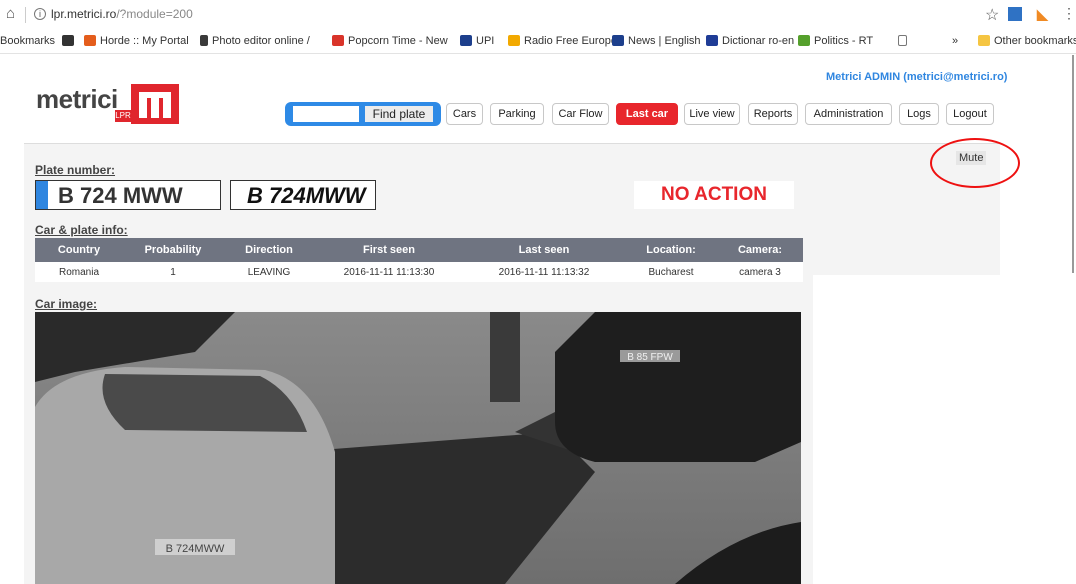  Describe the element at coordinates (326, 114) in the screenshot. I see `plate-search-input` at that location.